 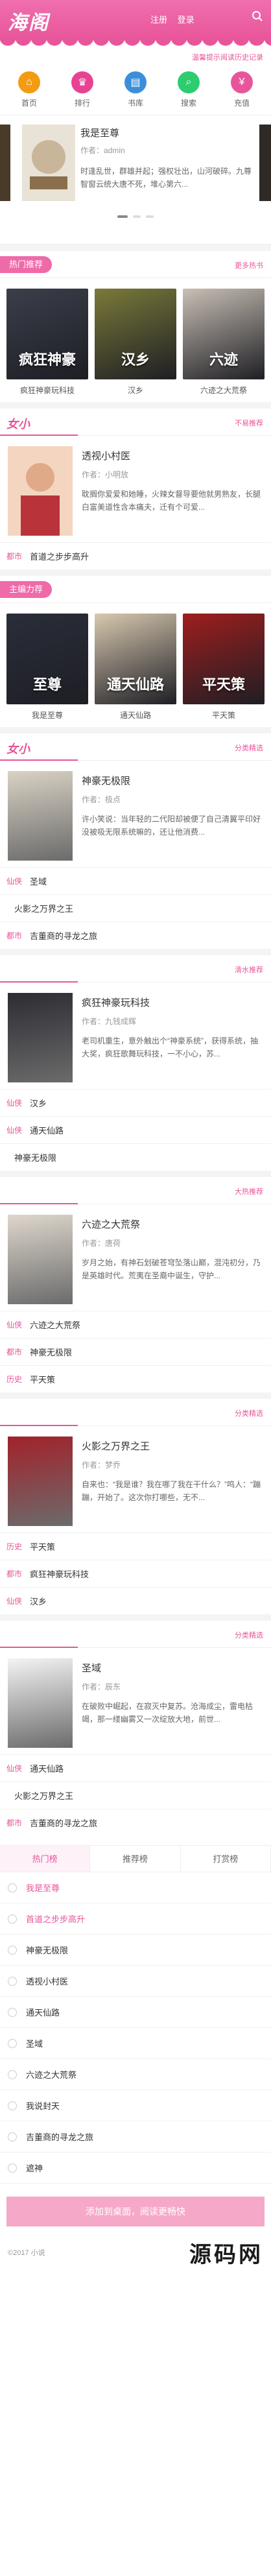 What do you see at coordinates (135, 334) in the screenshot?
I see `book-cover: 汉乡` at bounding box center [135, 334].